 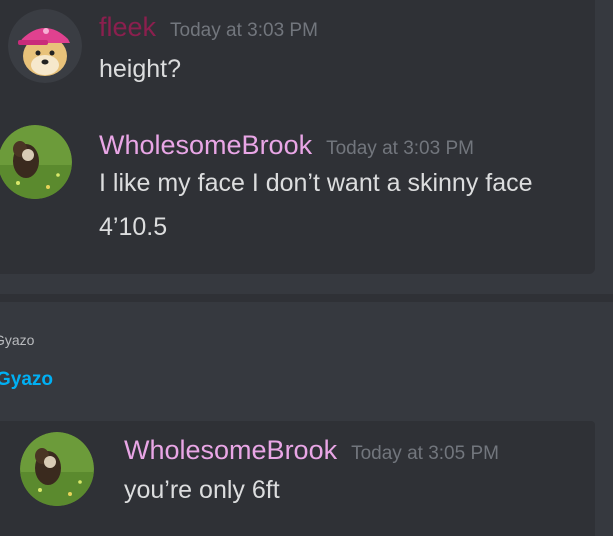 What do you see at coordinates (133, 227) in the screenshot?
I see `message-text: 4’10.5` at bounding box center [133, 227].